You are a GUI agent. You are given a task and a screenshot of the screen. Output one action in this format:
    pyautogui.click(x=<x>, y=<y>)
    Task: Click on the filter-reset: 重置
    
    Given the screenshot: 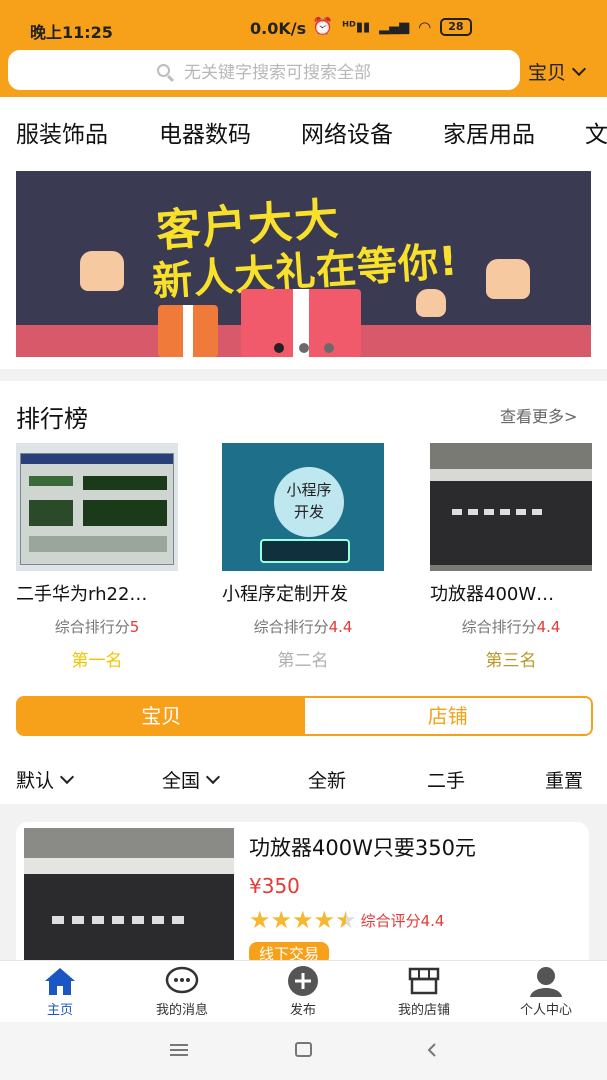 What is the action you would take?
    pyautogui.click(x=564, y=779)
    